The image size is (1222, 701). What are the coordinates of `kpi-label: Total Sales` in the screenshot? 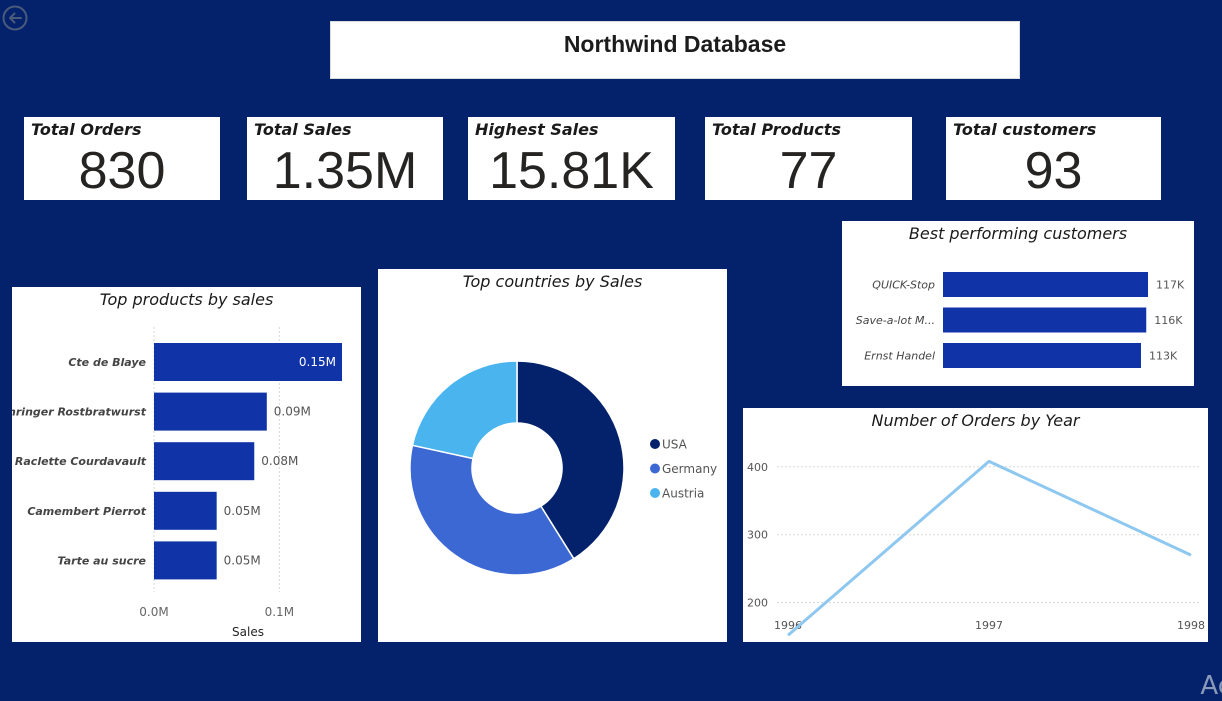 It's located at (303, 129).